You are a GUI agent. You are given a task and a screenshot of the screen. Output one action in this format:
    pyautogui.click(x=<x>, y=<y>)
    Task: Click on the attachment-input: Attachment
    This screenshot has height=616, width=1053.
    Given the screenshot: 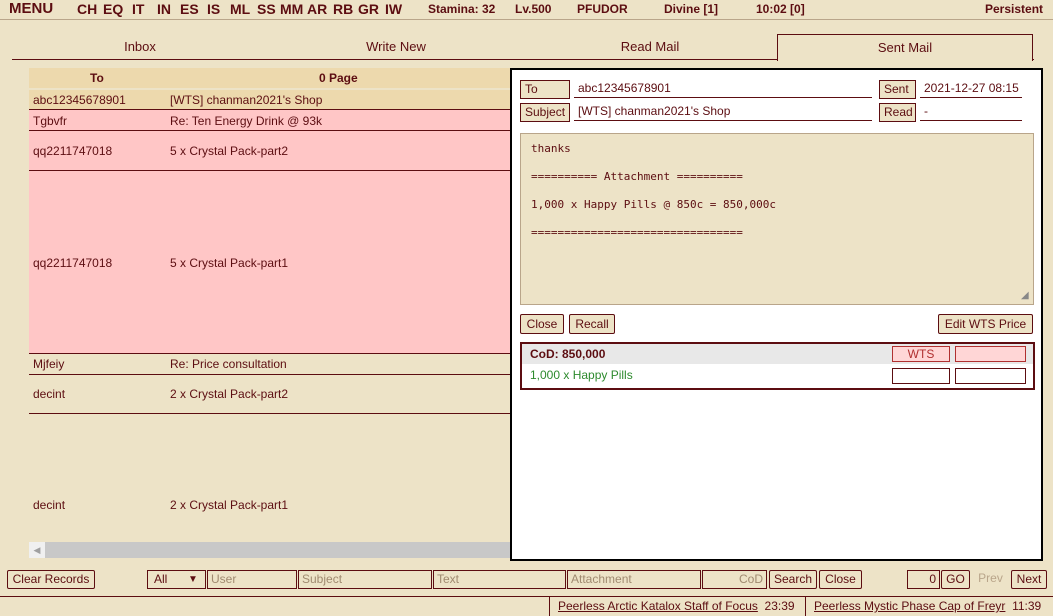 What is the action you would take?
    pyautogui.click(x=634, y=579)
    